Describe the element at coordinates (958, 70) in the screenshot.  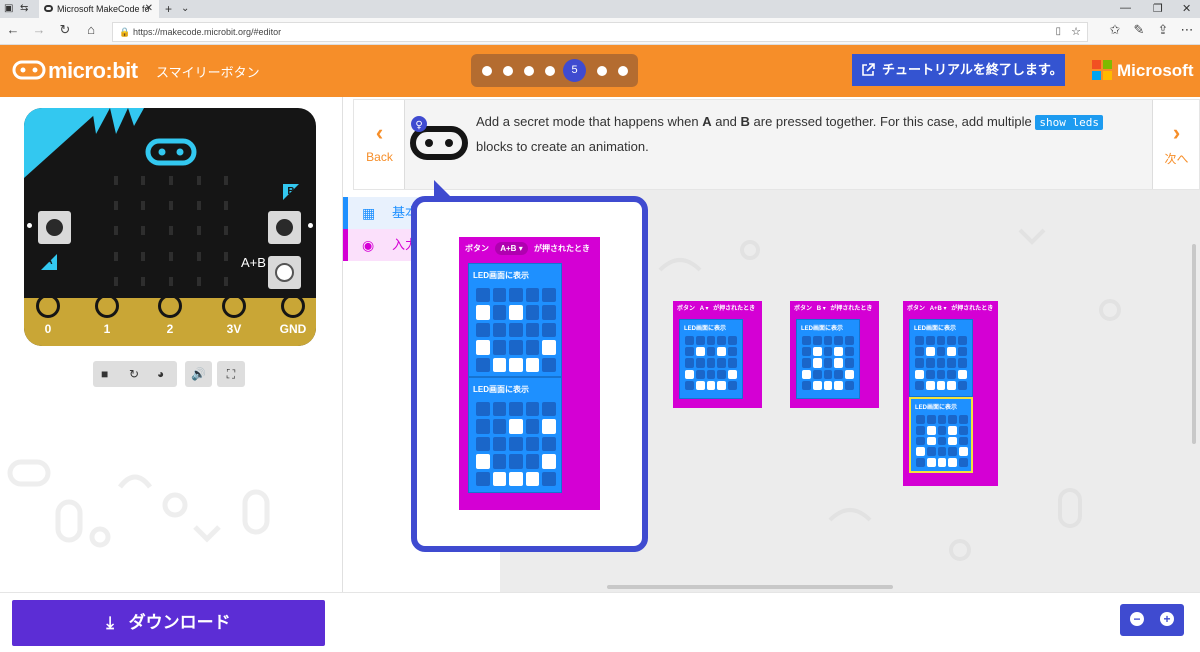
I see `exit-tutorial-button: チュートリアルを終了します。` at that location.